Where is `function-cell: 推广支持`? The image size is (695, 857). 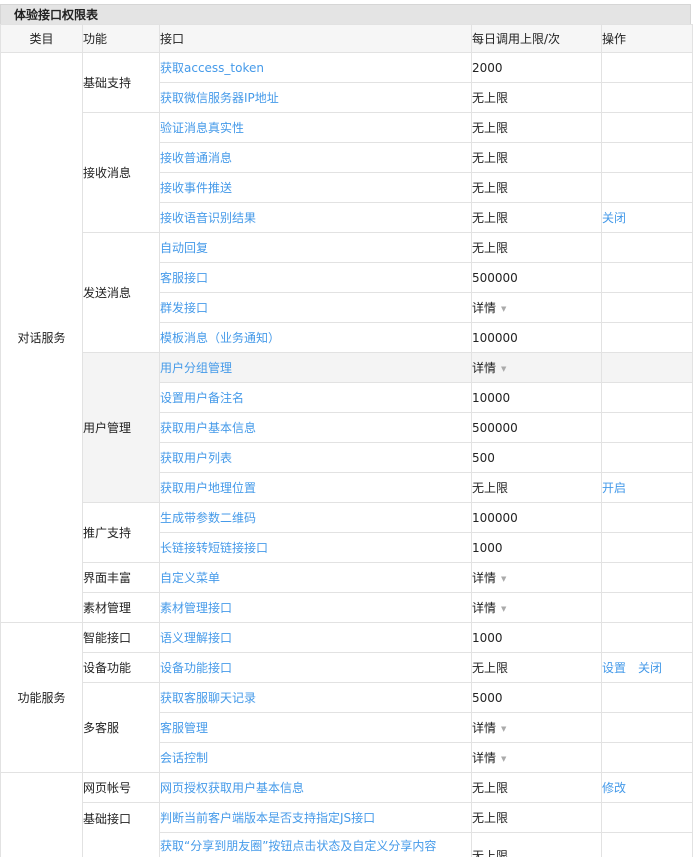 function-cell: 推广支持 is located at coordinates (121, 532).